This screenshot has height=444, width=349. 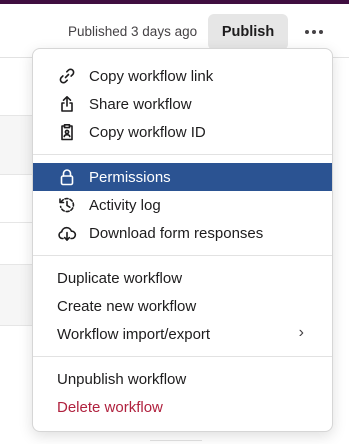 I want to click on menu-item-label: Permissions, so click(x=130, y=177).